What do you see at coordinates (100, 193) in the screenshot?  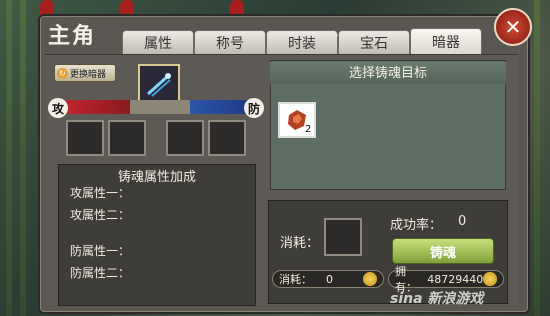 I see `attack-attribute-1: 攻属性一：` at bounding box center [100, 193].